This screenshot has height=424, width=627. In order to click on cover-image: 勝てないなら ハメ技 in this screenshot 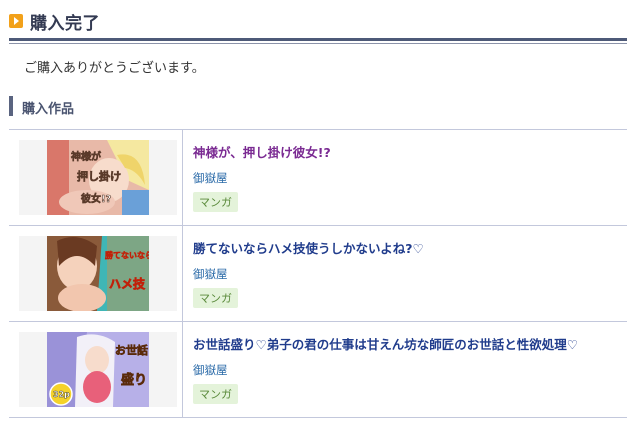, I will do `click(98, 273)`.